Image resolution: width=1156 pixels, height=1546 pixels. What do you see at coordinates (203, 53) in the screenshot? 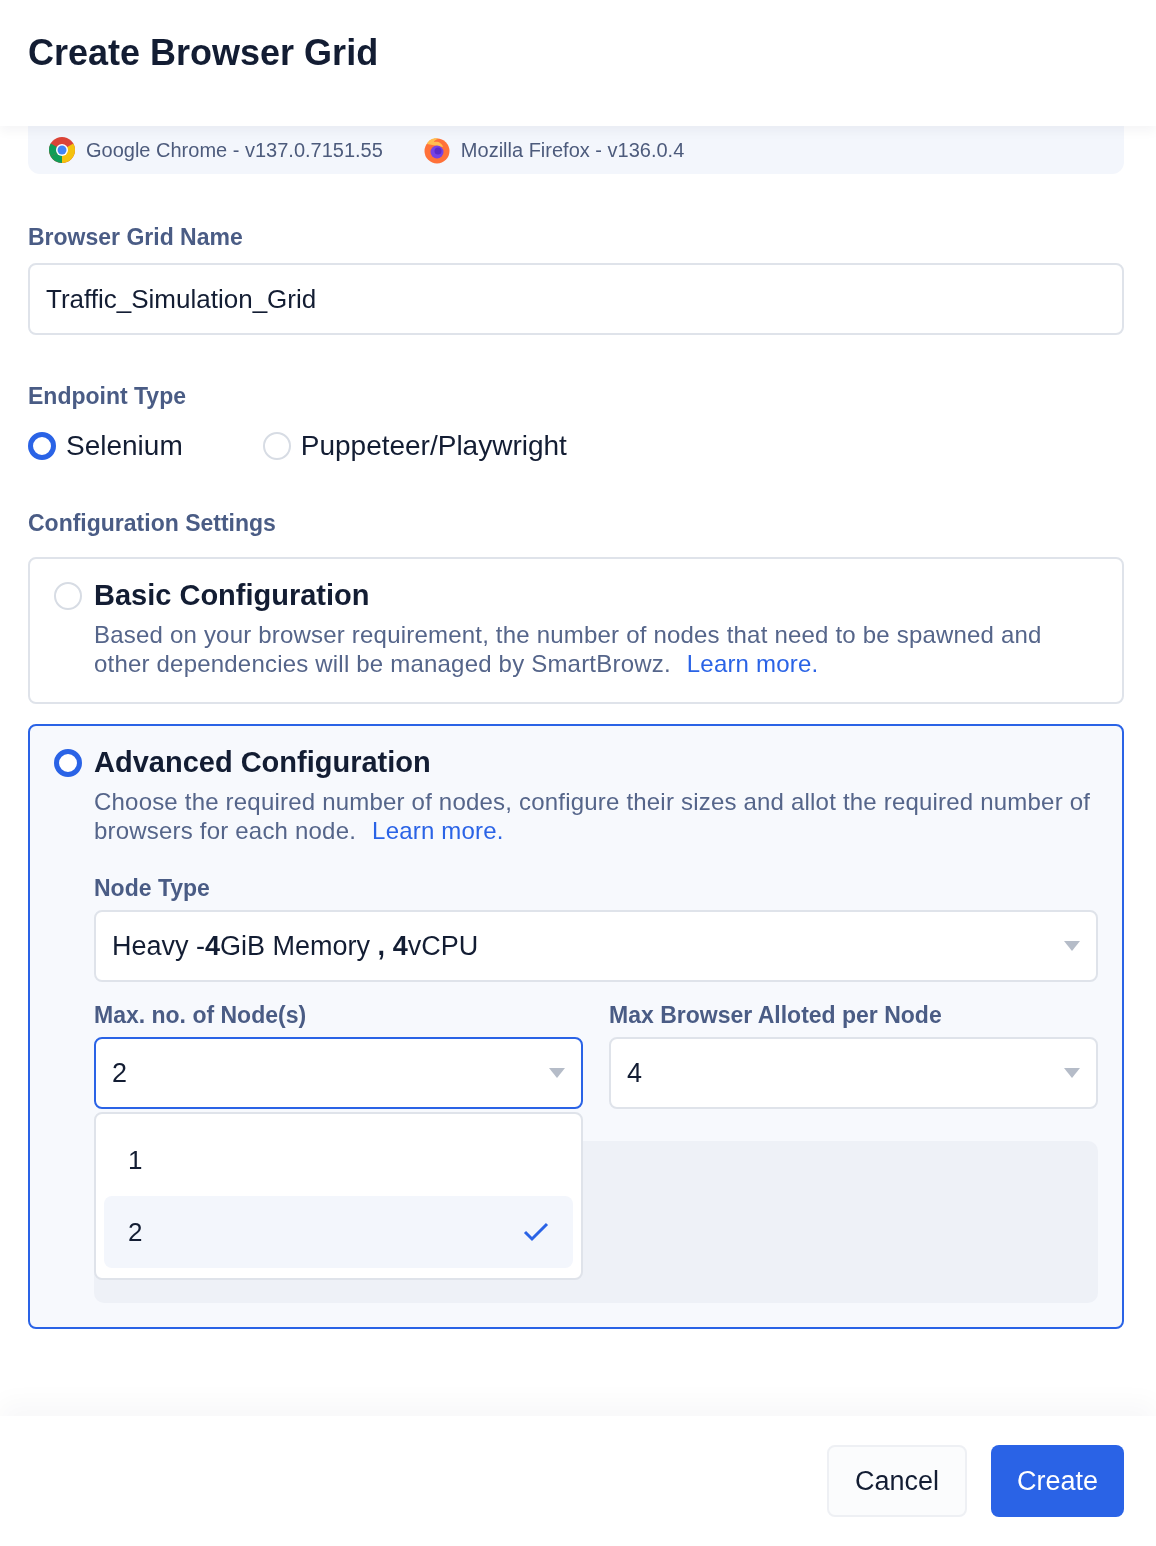
I see `dialog-title: Create Browser Grid` at bounding box center [203, 53].